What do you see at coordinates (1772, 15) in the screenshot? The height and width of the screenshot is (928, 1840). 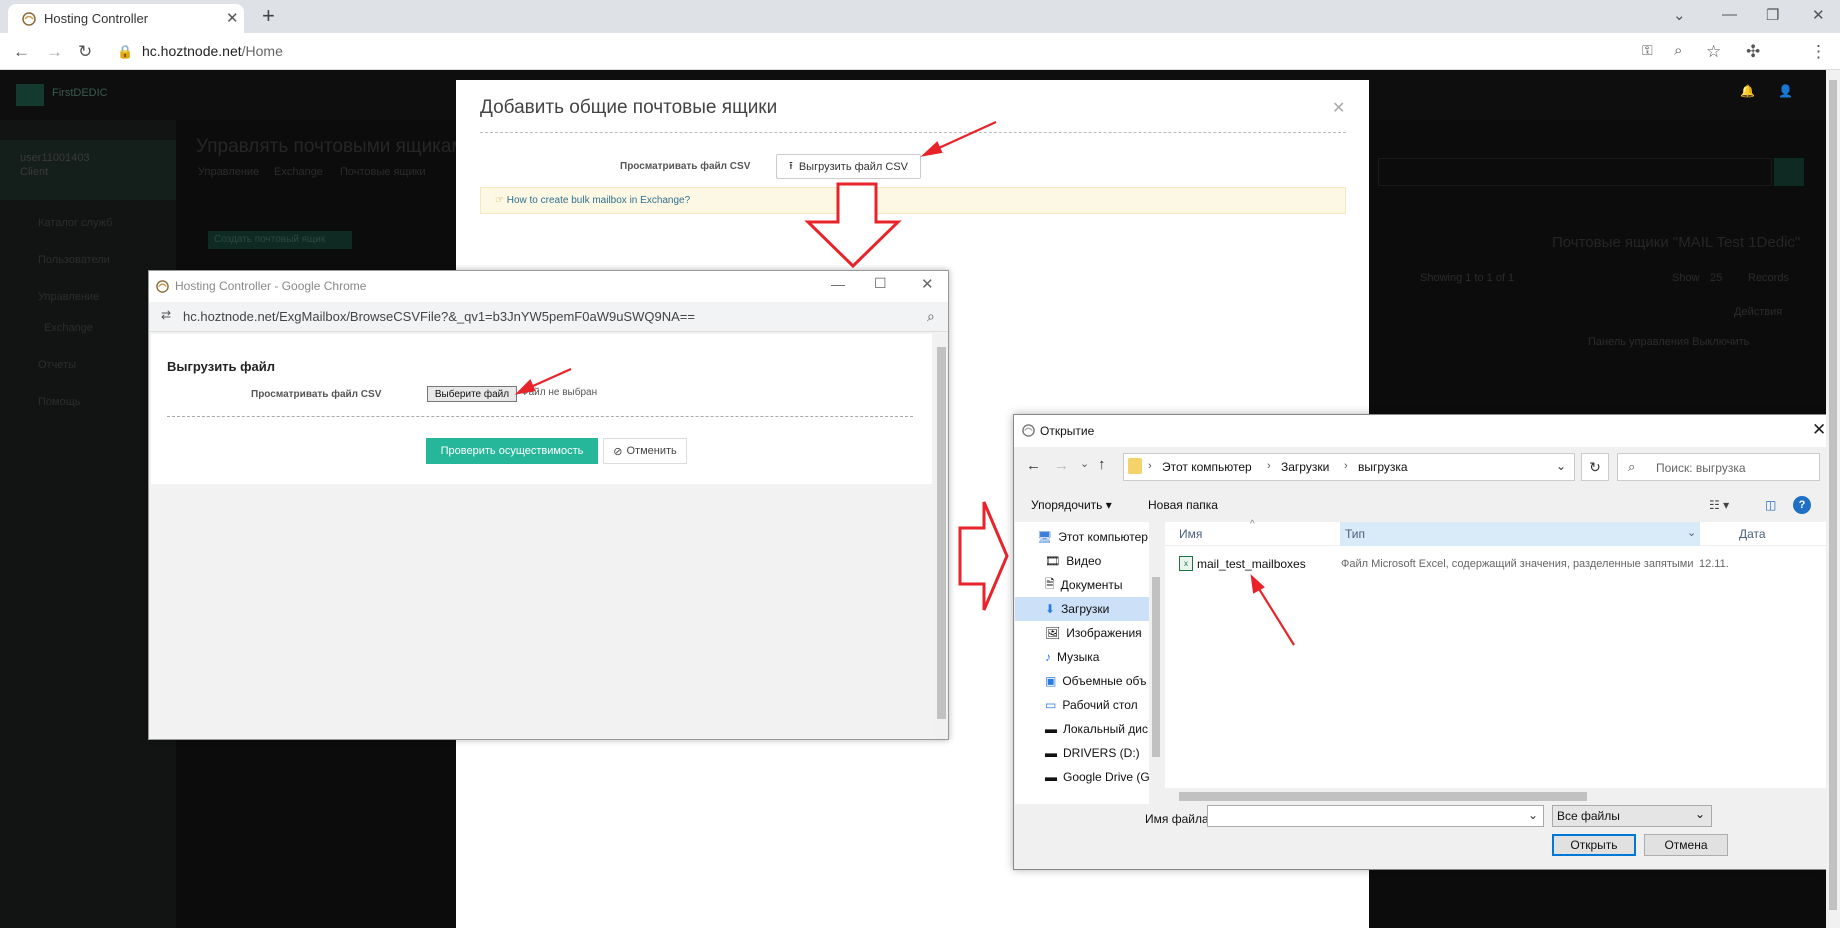 I see `restore-icon: ❐` at bounding box center [1772, 15].